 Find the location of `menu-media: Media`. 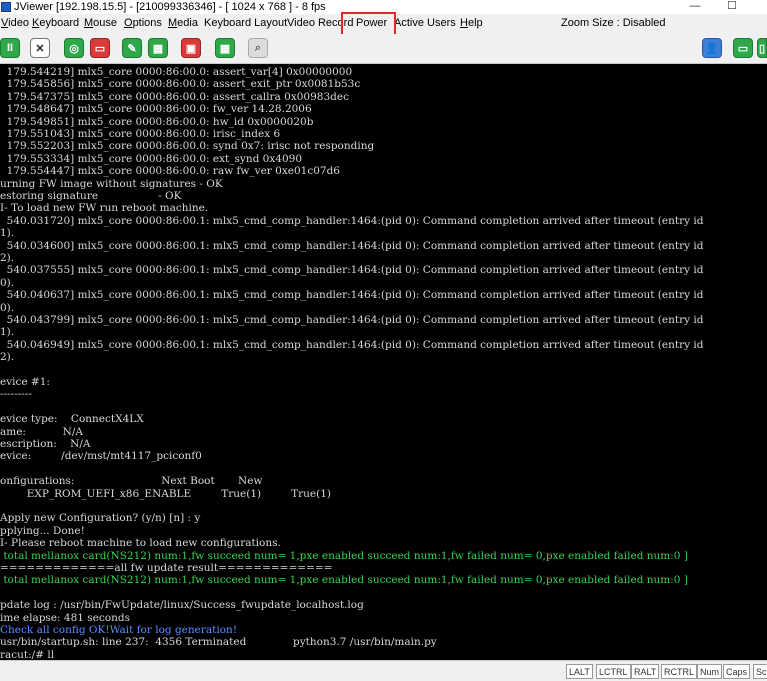

menu-media: Media is located at coordinates (183, 23).